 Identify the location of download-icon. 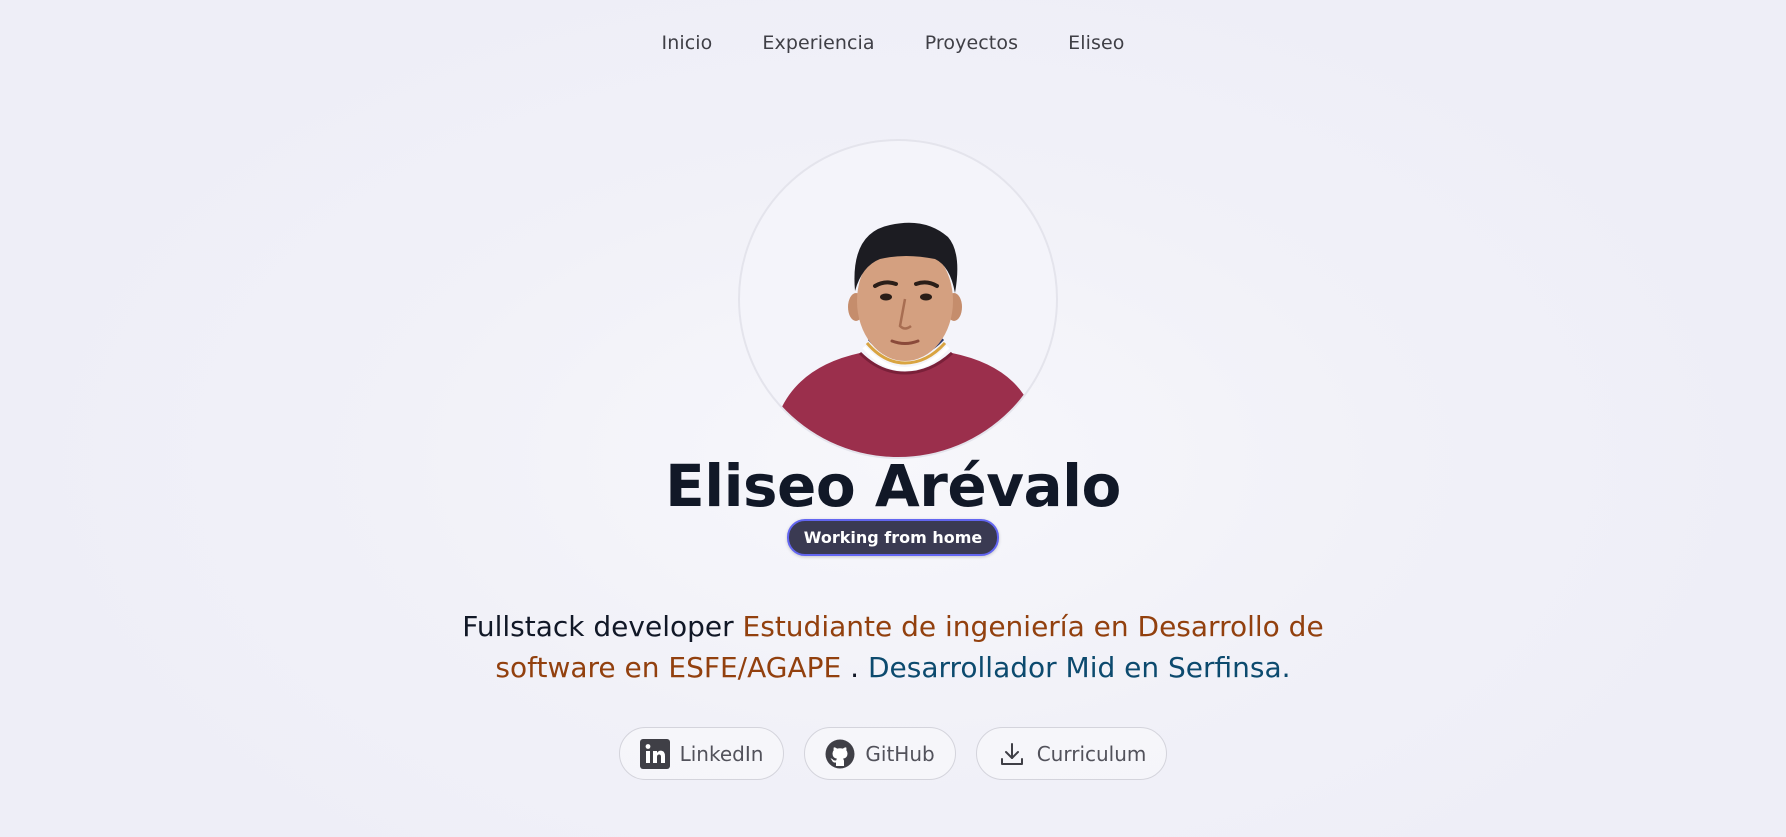
(1012, 754).